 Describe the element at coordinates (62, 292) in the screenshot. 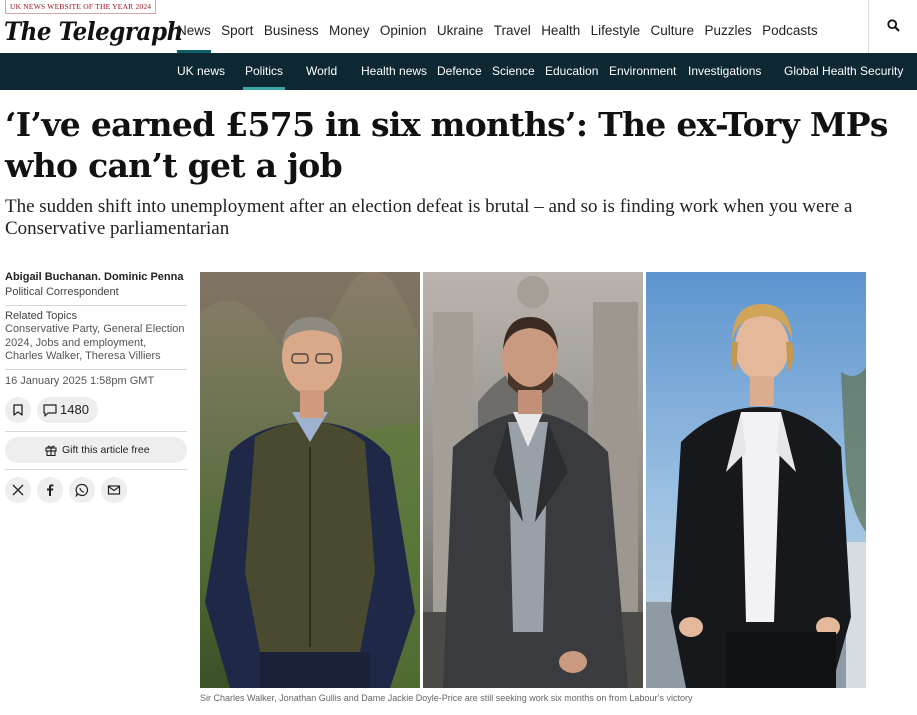

I see `author-role: Political Correspondent` at that location.